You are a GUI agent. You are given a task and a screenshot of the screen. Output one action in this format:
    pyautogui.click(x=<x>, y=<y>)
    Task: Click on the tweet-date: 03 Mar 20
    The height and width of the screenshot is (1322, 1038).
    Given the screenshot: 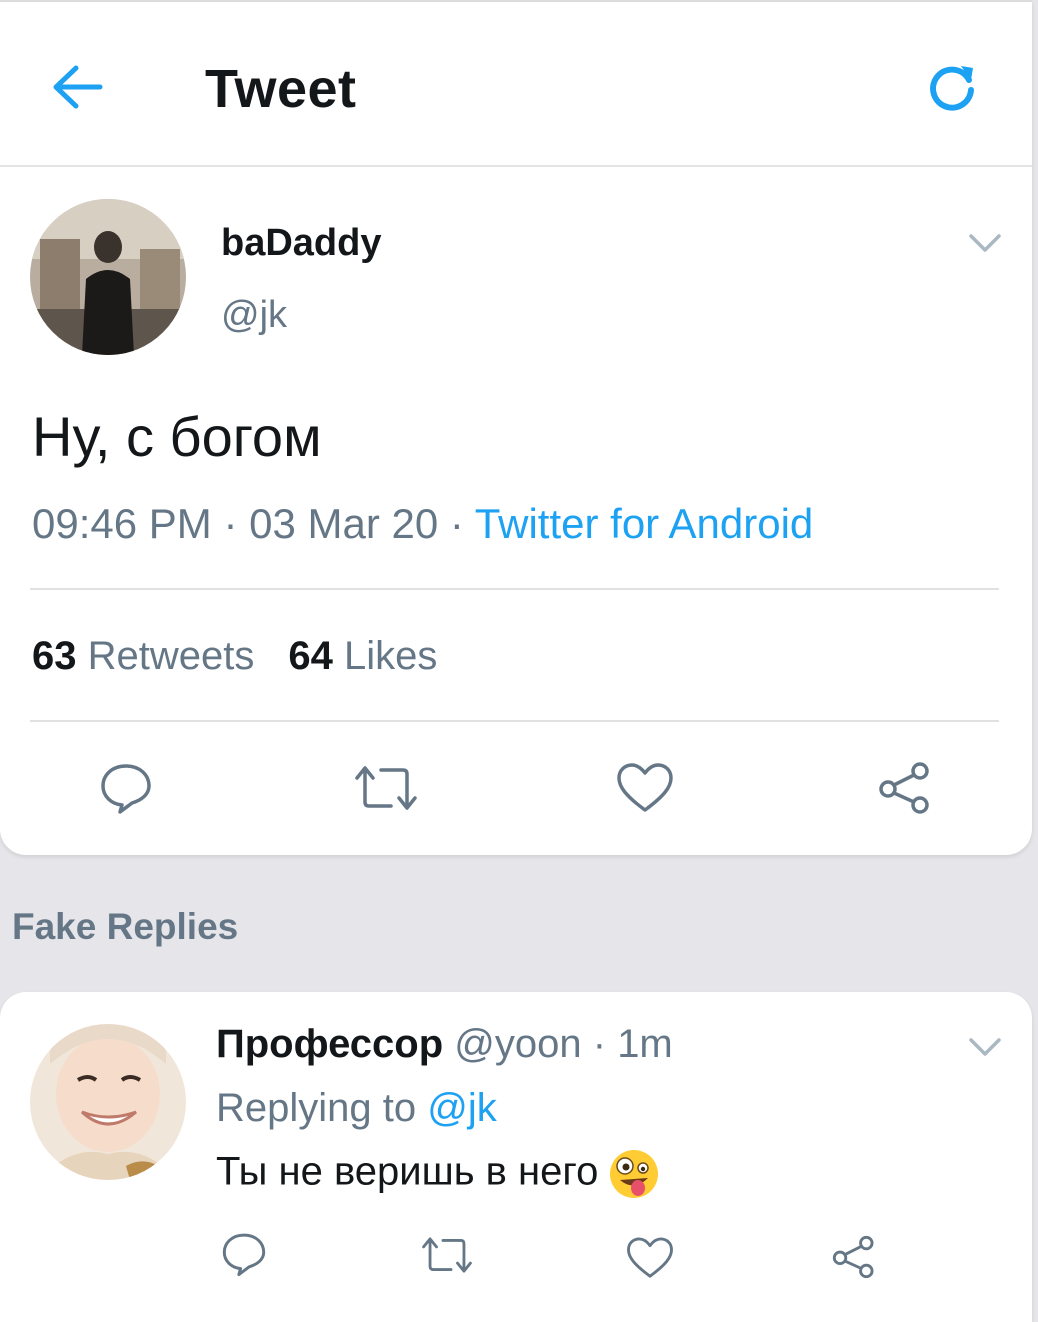 What is the action you would take?
    pyautogui.click(x=344, y=523)
    